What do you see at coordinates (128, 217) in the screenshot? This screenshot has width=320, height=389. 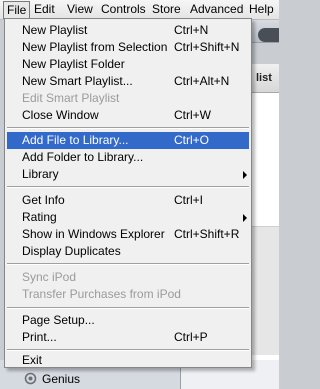 I see `menu-item-rating: Rating` at bounding box center [128, 217].